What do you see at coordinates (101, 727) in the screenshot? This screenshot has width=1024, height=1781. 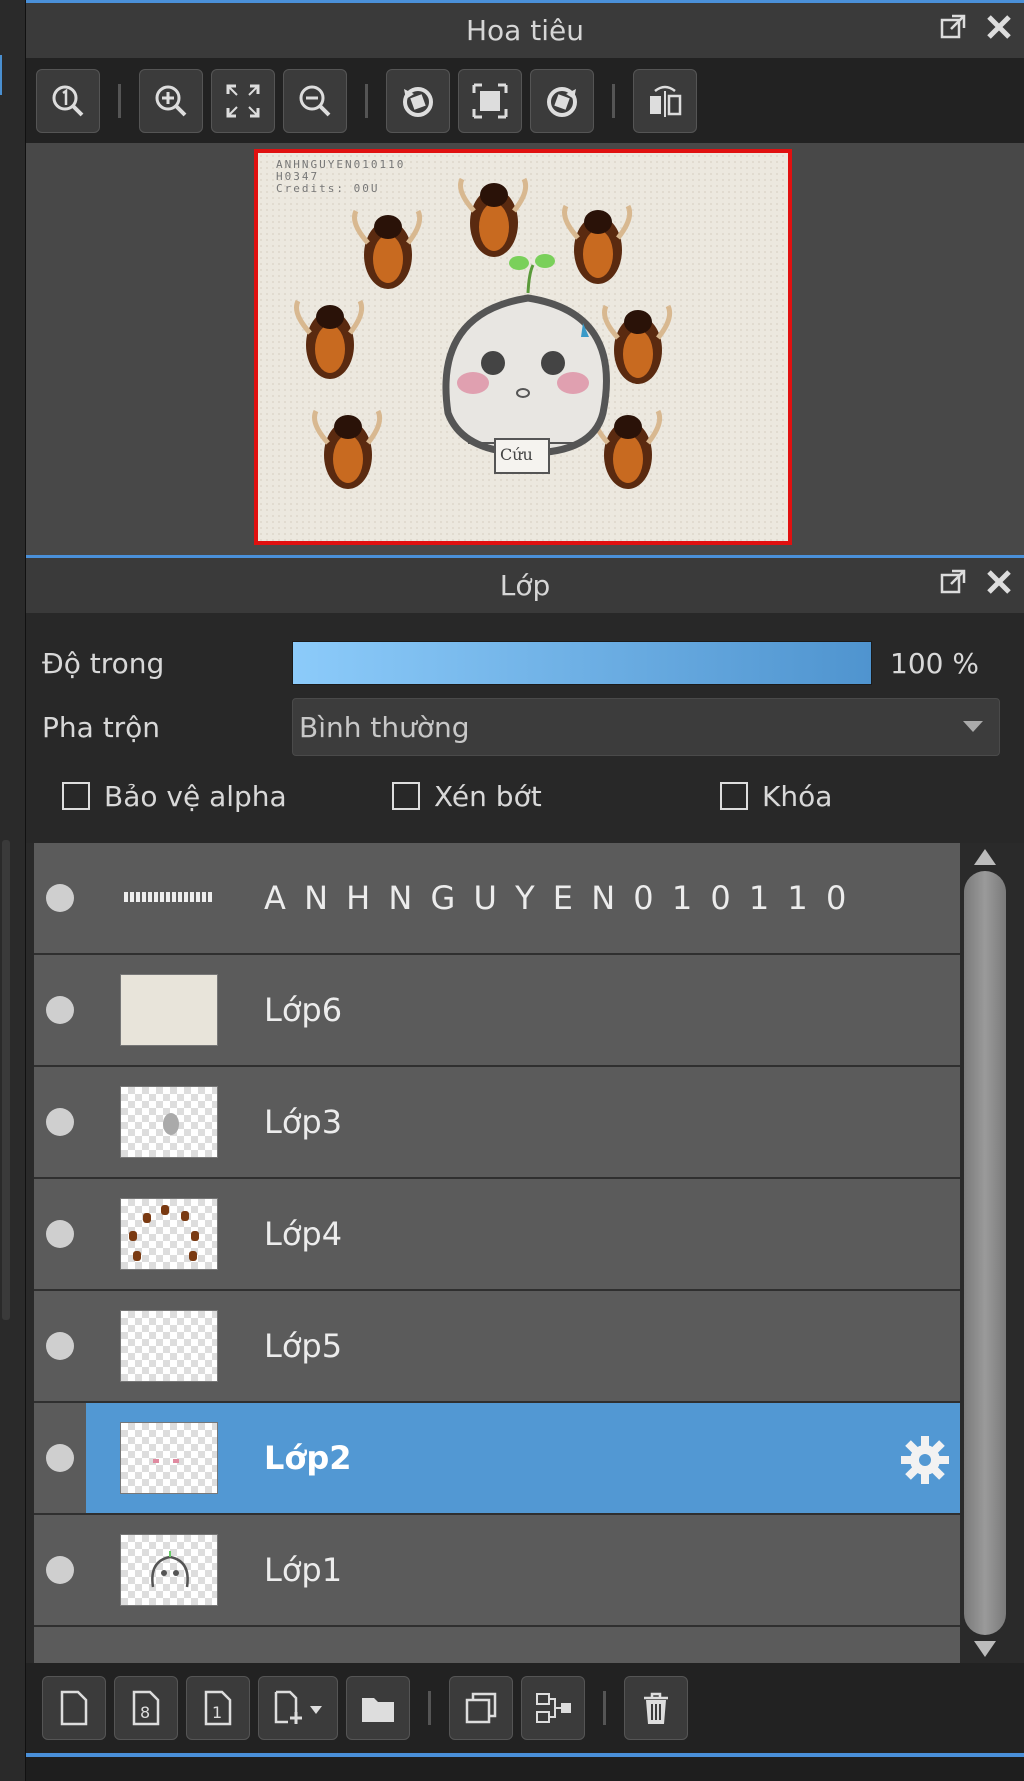 I see `blend-mode-label: Pha trộn` at bounding box center [101, 727].